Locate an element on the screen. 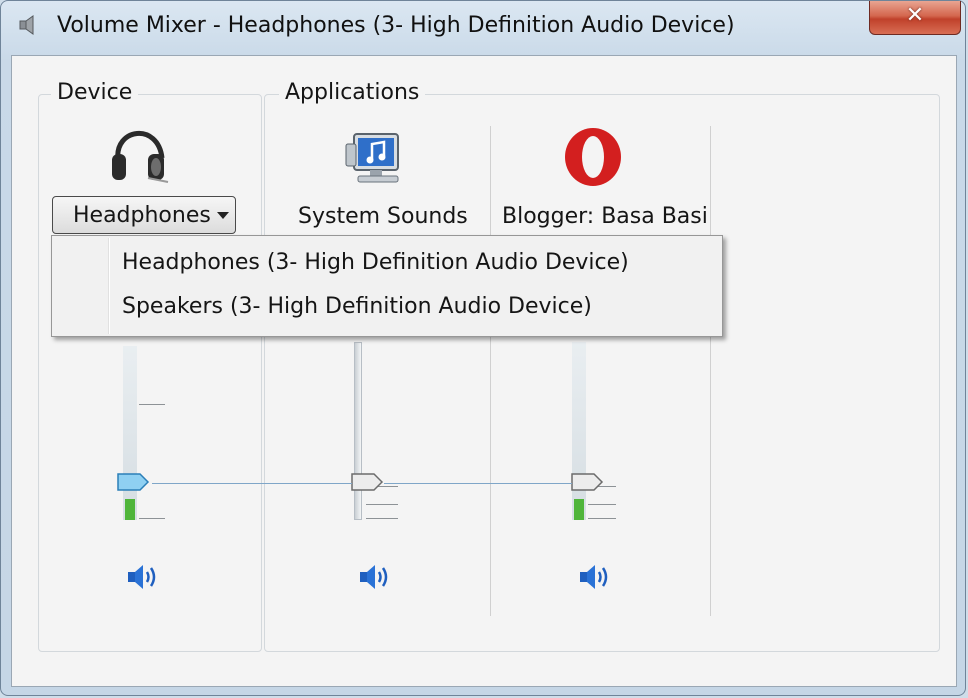  device-mute-button is located at coordinates (143, 577).